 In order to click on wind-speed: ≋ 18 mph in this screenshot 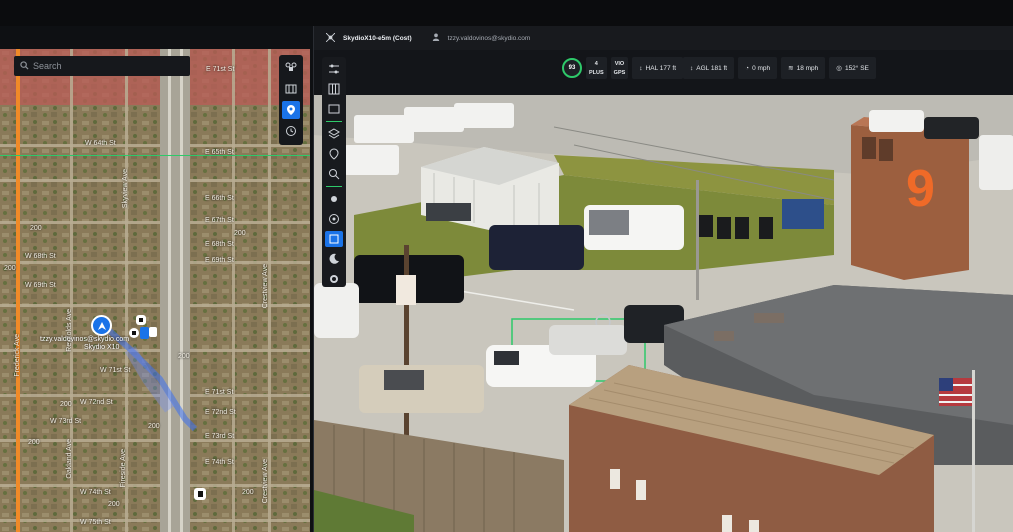, I will do `click(803, 68)`.